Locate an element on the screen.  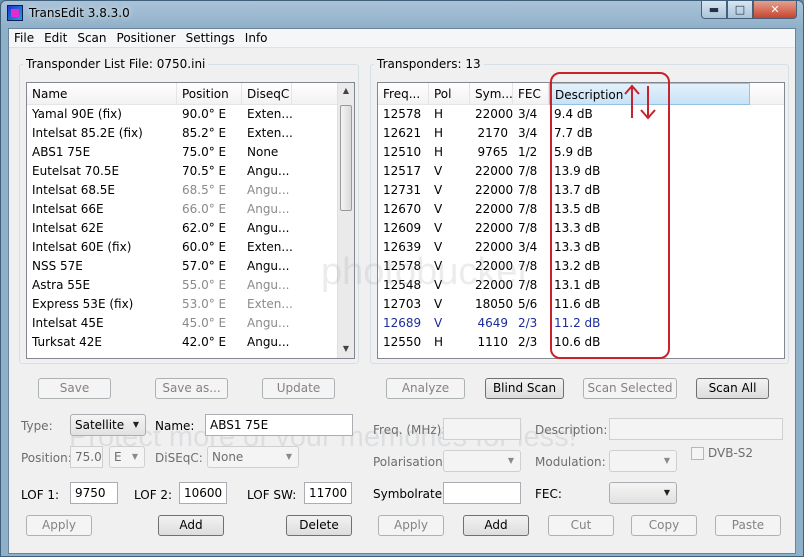
lof-sw-field: 11700 is located at coordinates (328, 493).